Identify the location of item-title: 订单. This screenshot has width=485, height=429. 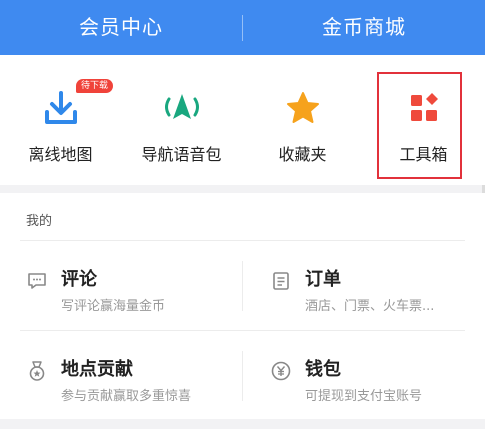
(323, 279).